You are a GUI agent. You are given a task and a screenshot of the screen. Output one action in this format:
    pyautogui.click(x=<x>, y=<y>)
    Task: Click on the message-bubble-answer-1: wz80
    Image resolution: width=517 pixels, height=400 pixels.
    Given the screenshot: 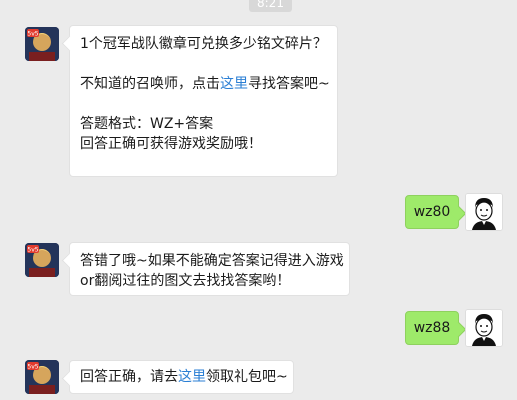 What is the action you would take?
    pyautogui.click(x=432, y=212)
    